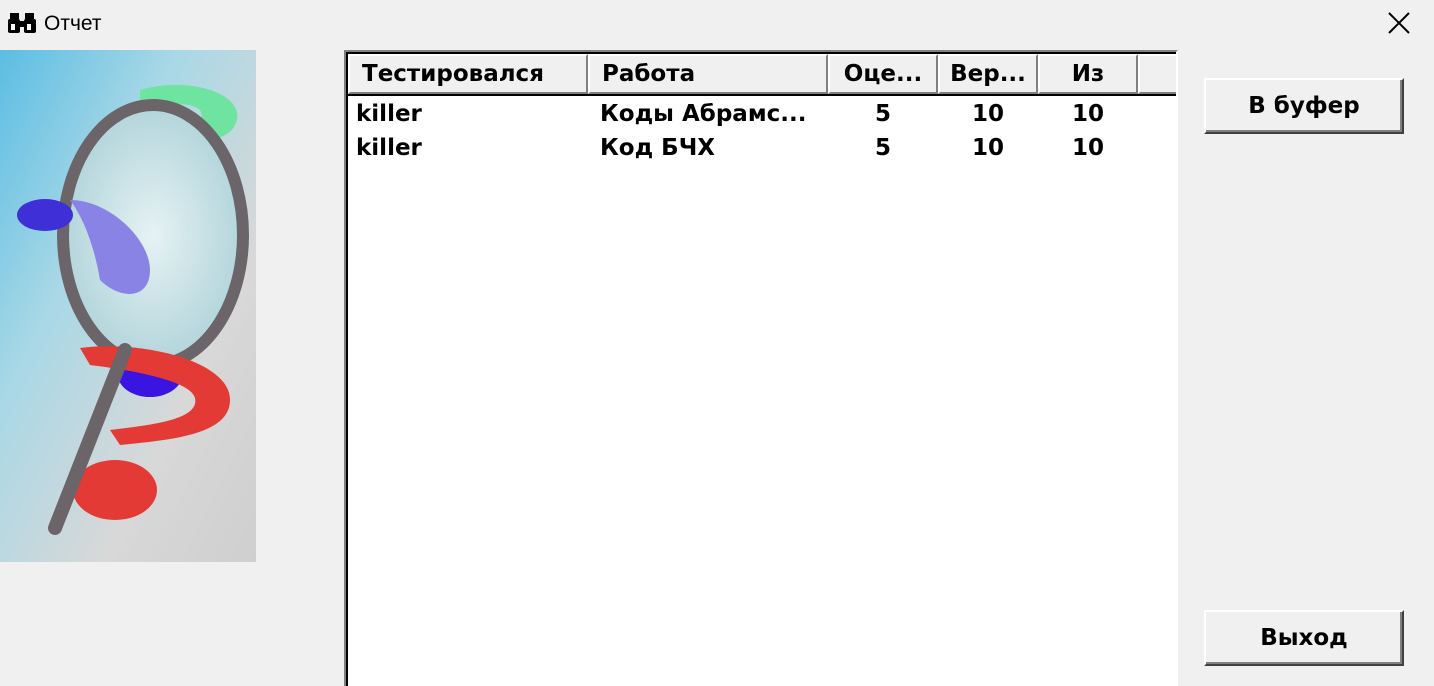 Image resolution: width=1434 pixels, height=686 pixels. Describe the element at coordinates (658, 148) in the screenshot. I see `cell-work: Код БЧХ` at that location.